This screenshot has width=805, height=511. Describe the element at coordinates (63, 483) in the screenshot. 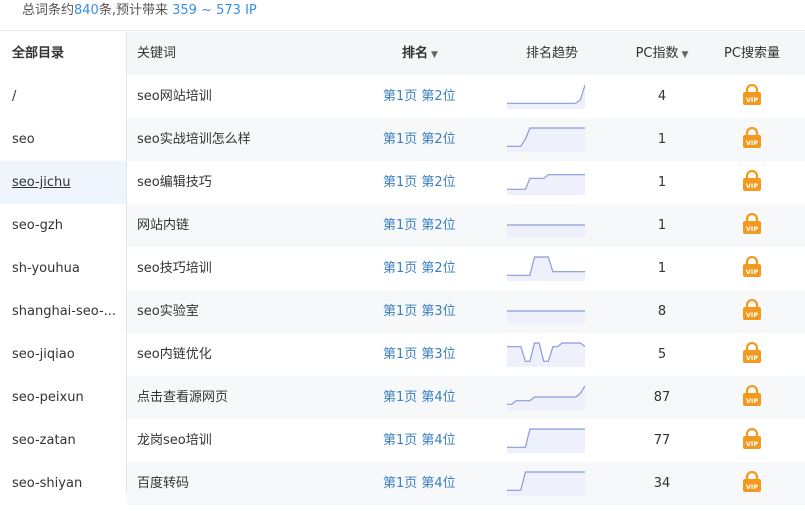

I see `sidebar-item-seo-shiyan: seo-shiyan` at that location.